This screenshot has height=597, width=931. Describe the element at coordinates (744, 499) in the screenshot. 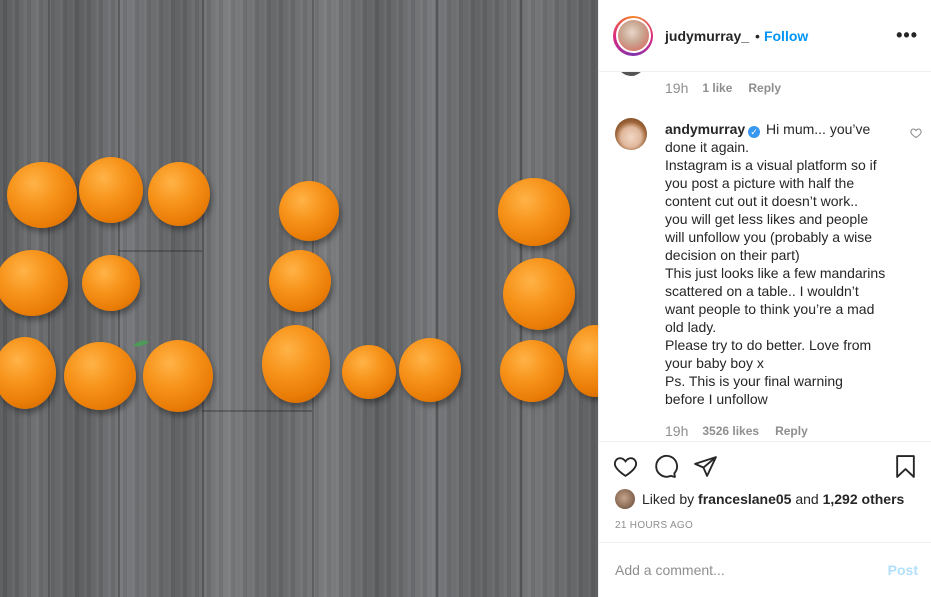

I see `liker-username: franceslane05` at that location.